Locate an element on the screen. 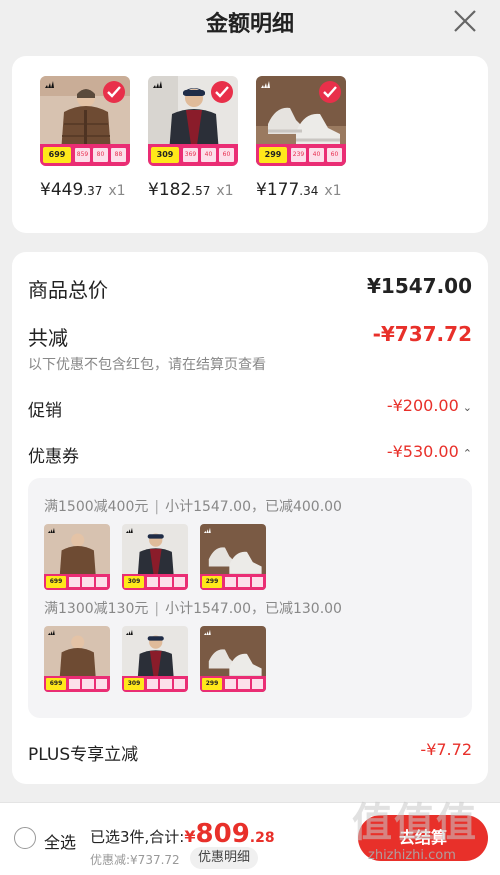  promo-value-wrap: -¥200.00 ⌄ is located at coordinates (429, 405).